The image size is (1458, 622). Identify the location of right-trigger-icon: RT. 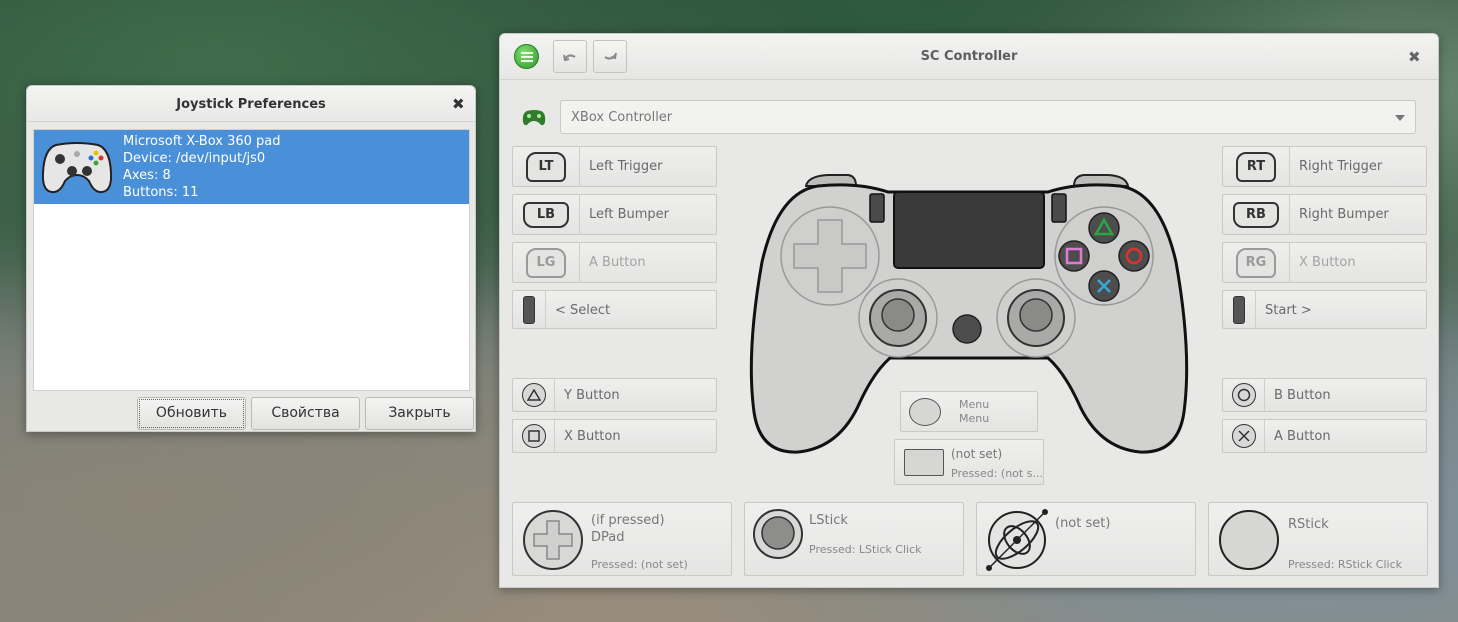
(1256, 166).